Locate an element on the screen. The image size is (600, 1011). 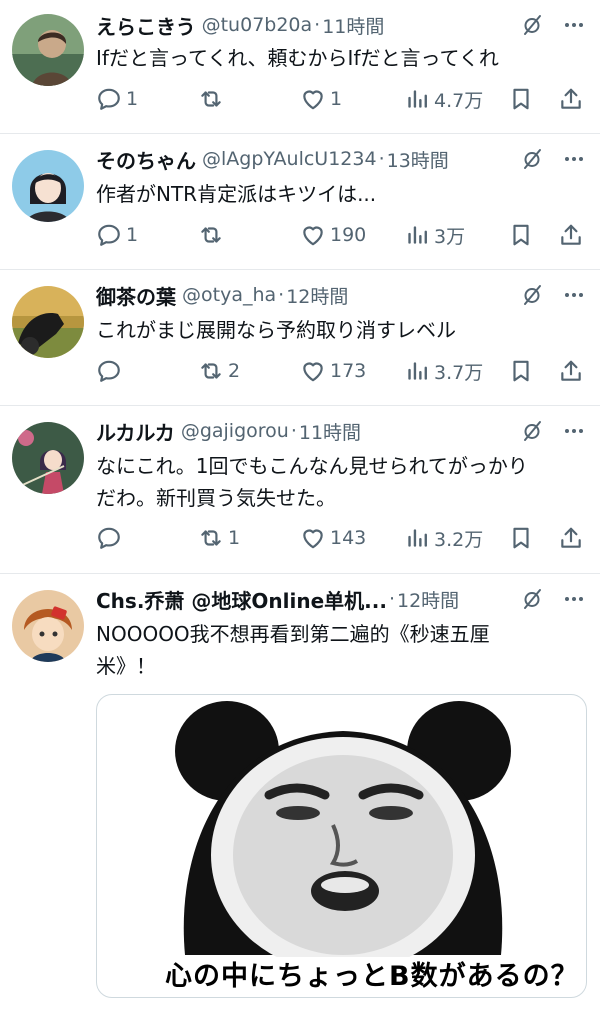
like-button: 190 is located at coordinates (333, 235).